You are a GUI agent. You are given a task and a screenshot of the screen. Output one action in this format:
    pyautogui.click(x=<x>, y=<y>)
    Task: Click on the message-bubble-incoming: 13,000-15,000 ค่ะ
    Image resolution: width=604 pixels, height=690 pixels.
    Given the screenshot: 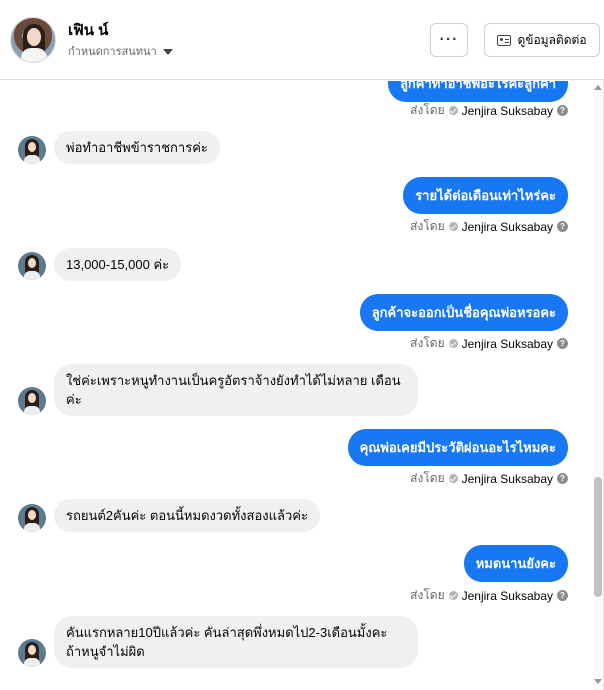 What is the action you would take?
    pyautogui.click(x=118, y=264)
    